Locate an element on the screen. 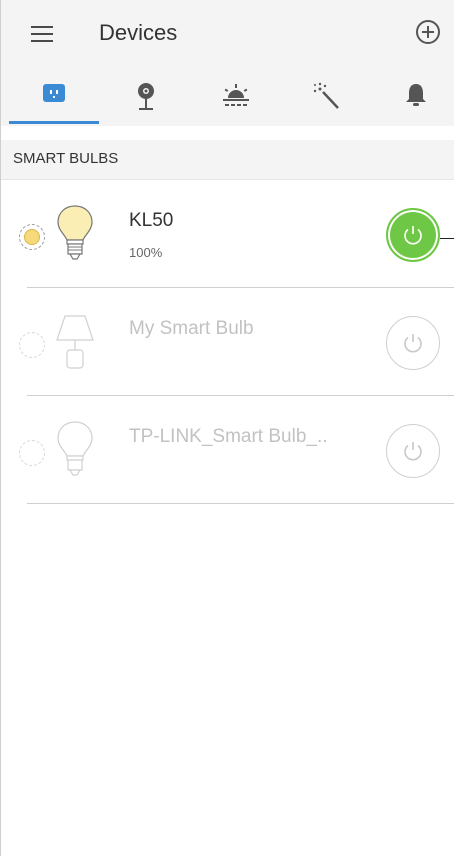 The width and height of the screenshot is (454, 856). tab-camera is located at coordinates (146, 98).